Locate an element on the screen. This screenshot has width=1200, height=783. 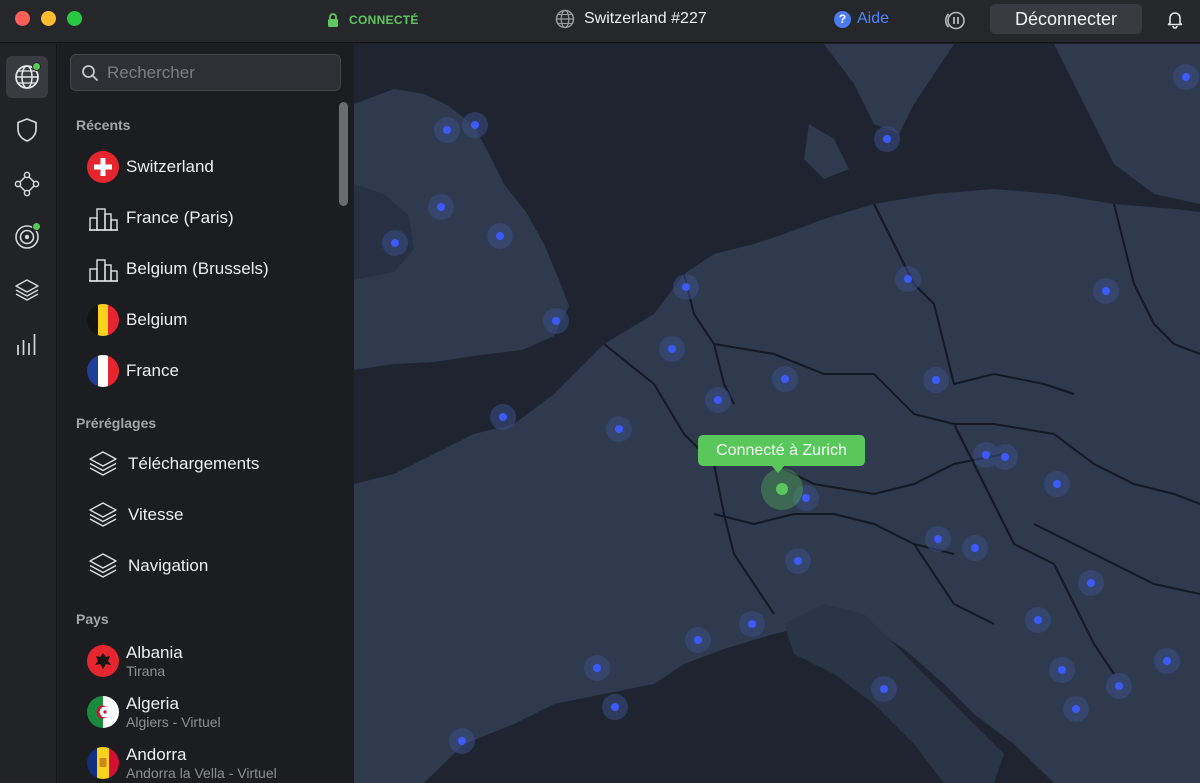
rail-globe is located at coordinates (27, 77).